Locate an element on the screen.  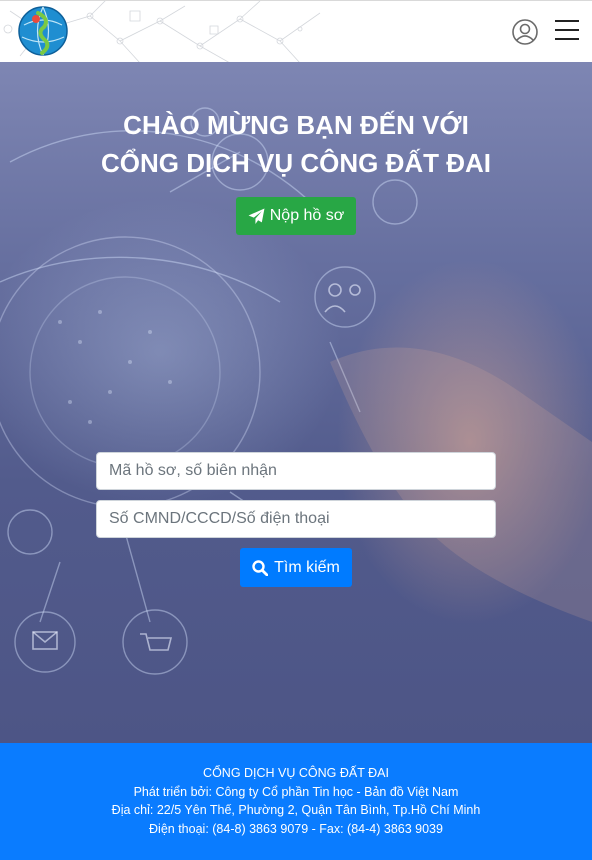
search-button: Tìm kiếm is located at coordinates (296, 567).